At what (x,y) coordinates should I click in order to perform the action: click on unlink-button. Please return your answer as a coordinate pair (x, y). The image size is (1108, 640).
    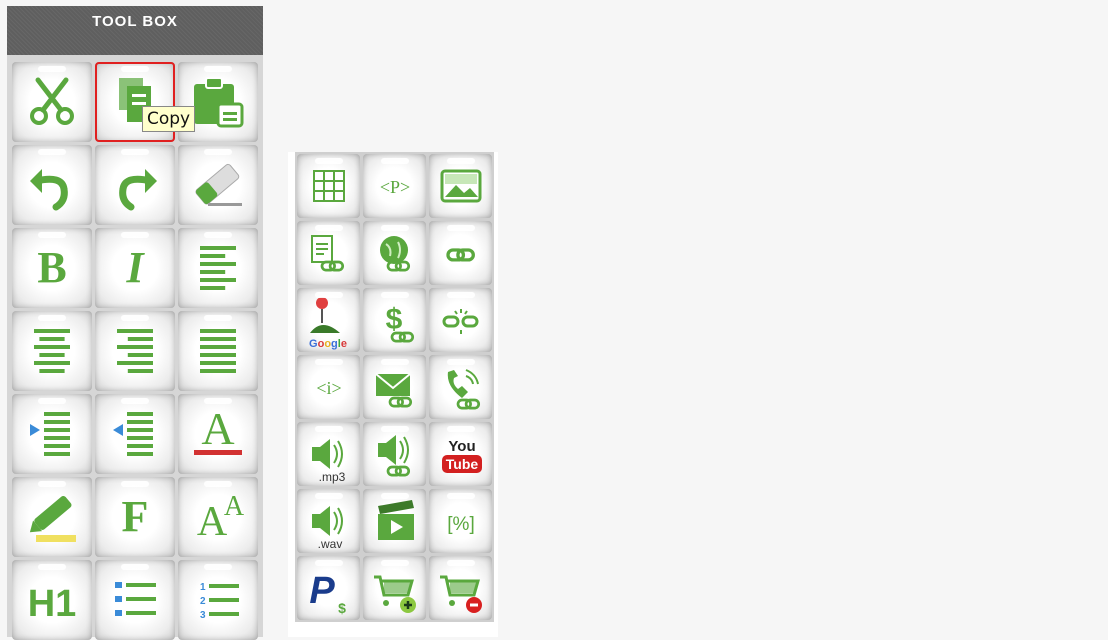
    Looking at the image, I should click on (460, 320).